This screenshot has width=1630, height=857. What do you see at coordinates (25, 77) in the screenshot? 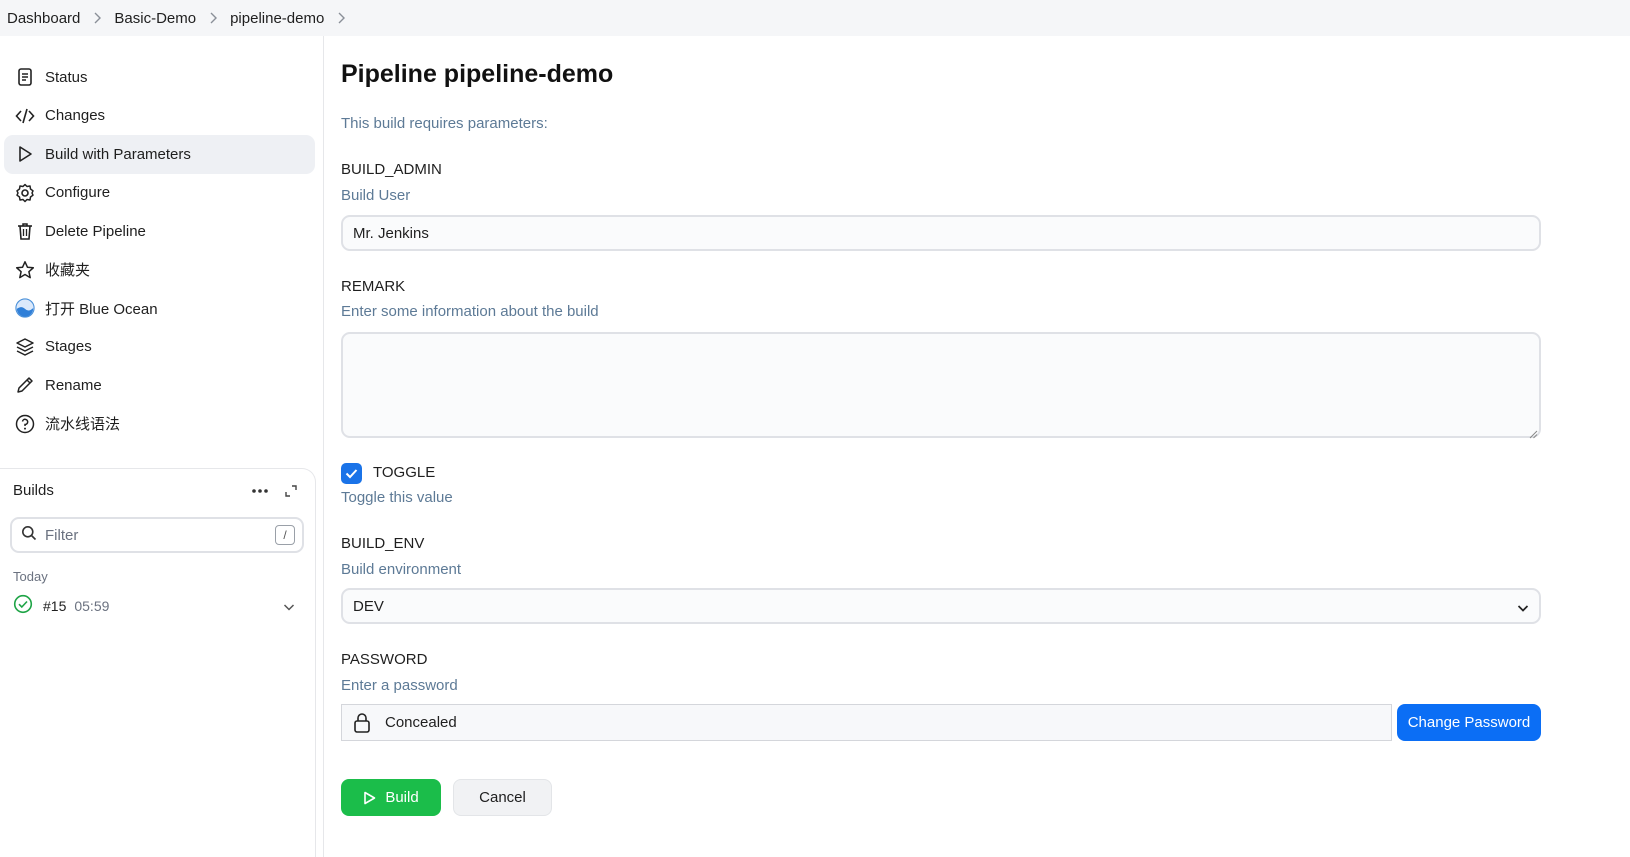
I see `status-document-icon` at bounding box center [25, 77].